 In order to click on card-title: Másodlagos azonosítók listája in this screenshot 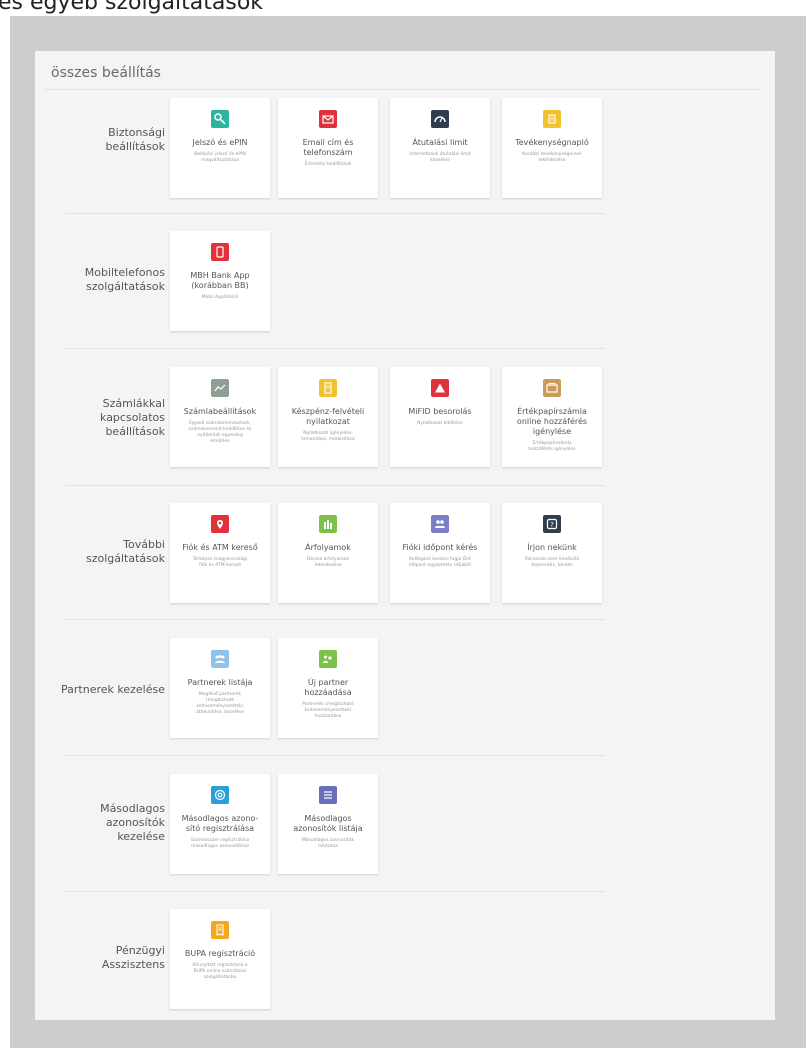, I will do `click(328, 823)`.